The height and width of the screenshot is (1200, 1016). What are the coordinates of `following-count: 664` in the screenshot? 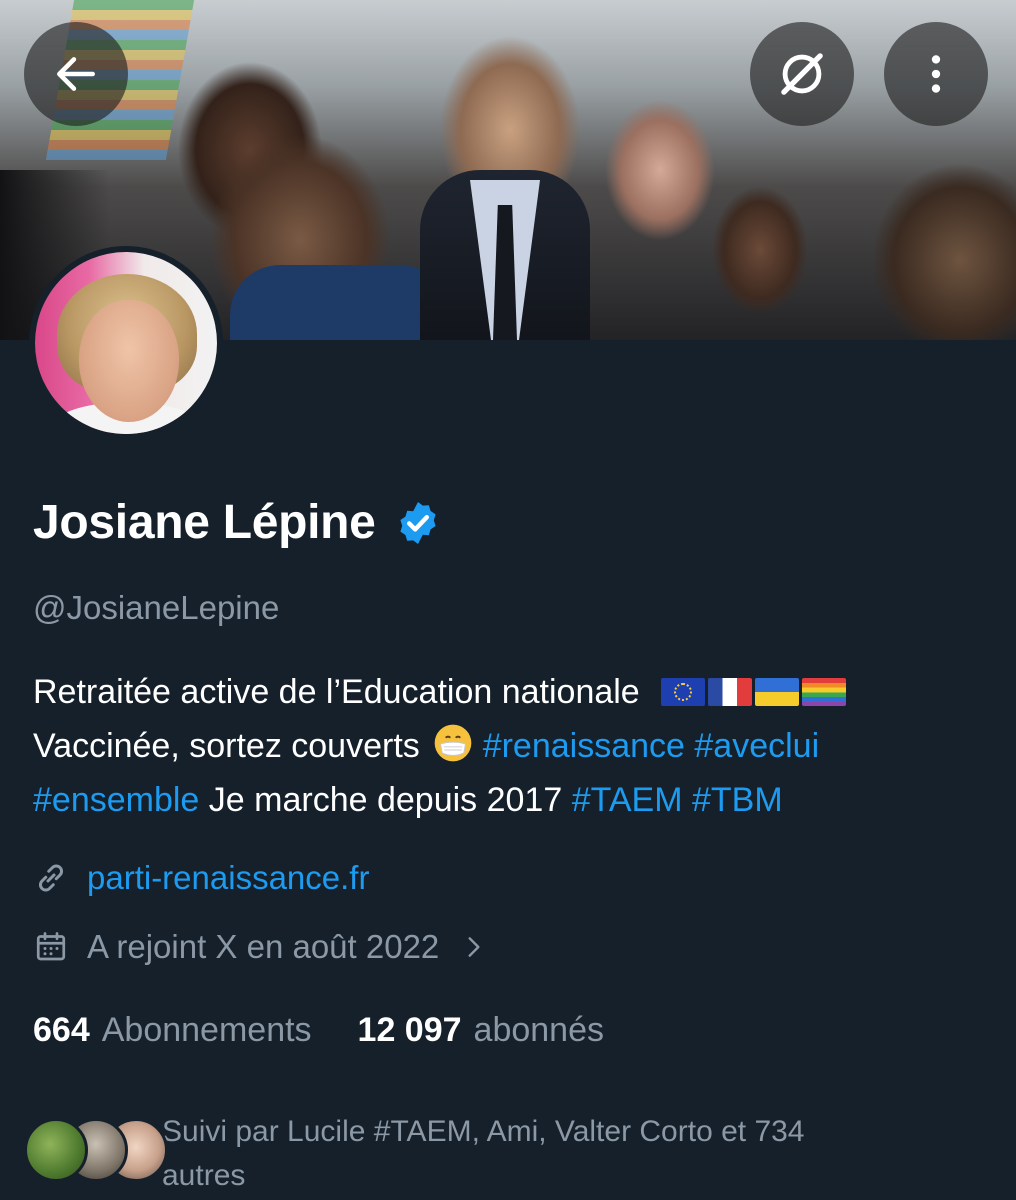 It's located at (61, 1030).